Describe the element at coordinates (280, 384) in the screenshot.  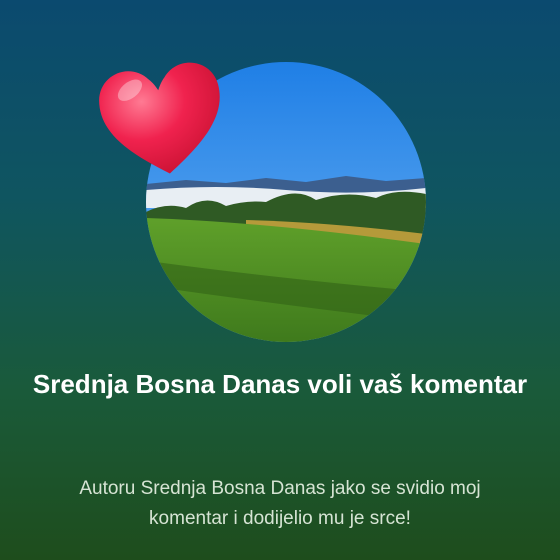
I see `notification-title: Srednja Bosna Danas voli vaš komentar` at that location.